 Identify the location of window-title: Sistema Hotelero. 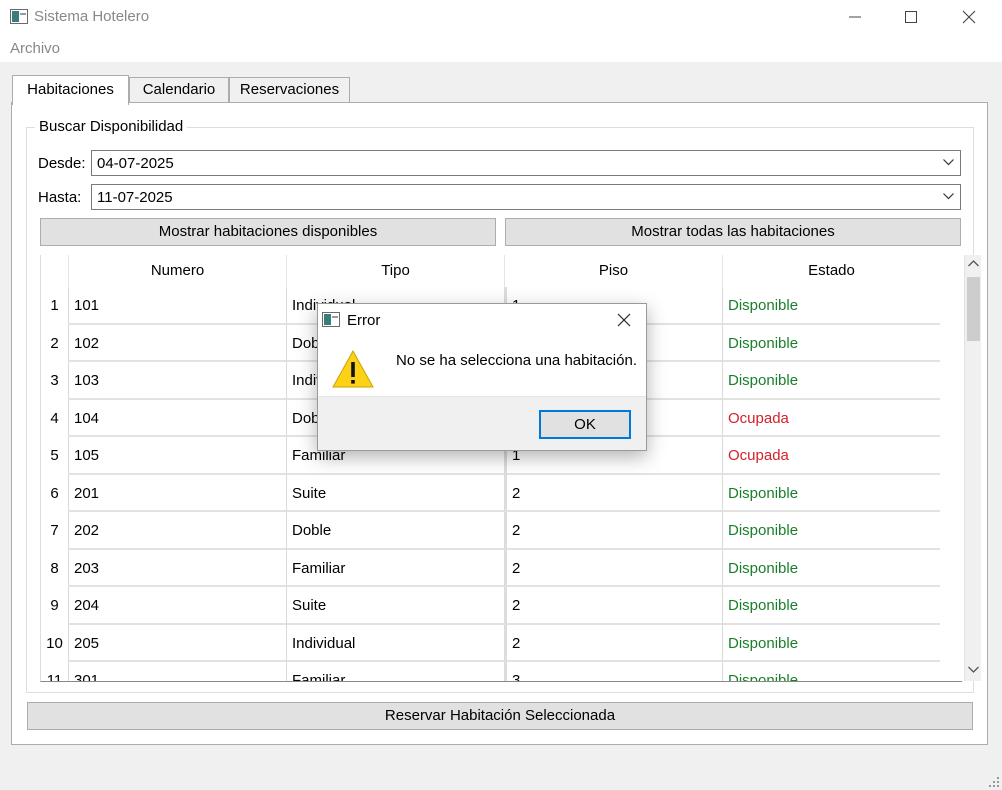
(92, 16).